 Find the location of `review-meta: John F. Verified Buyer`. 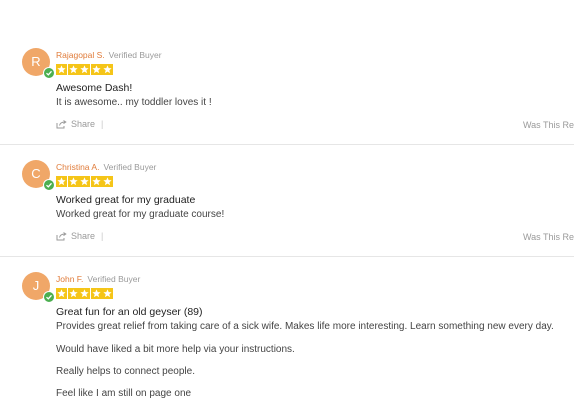

review-meta: John F. Verified Buyer is located at coordinates (98, 279).